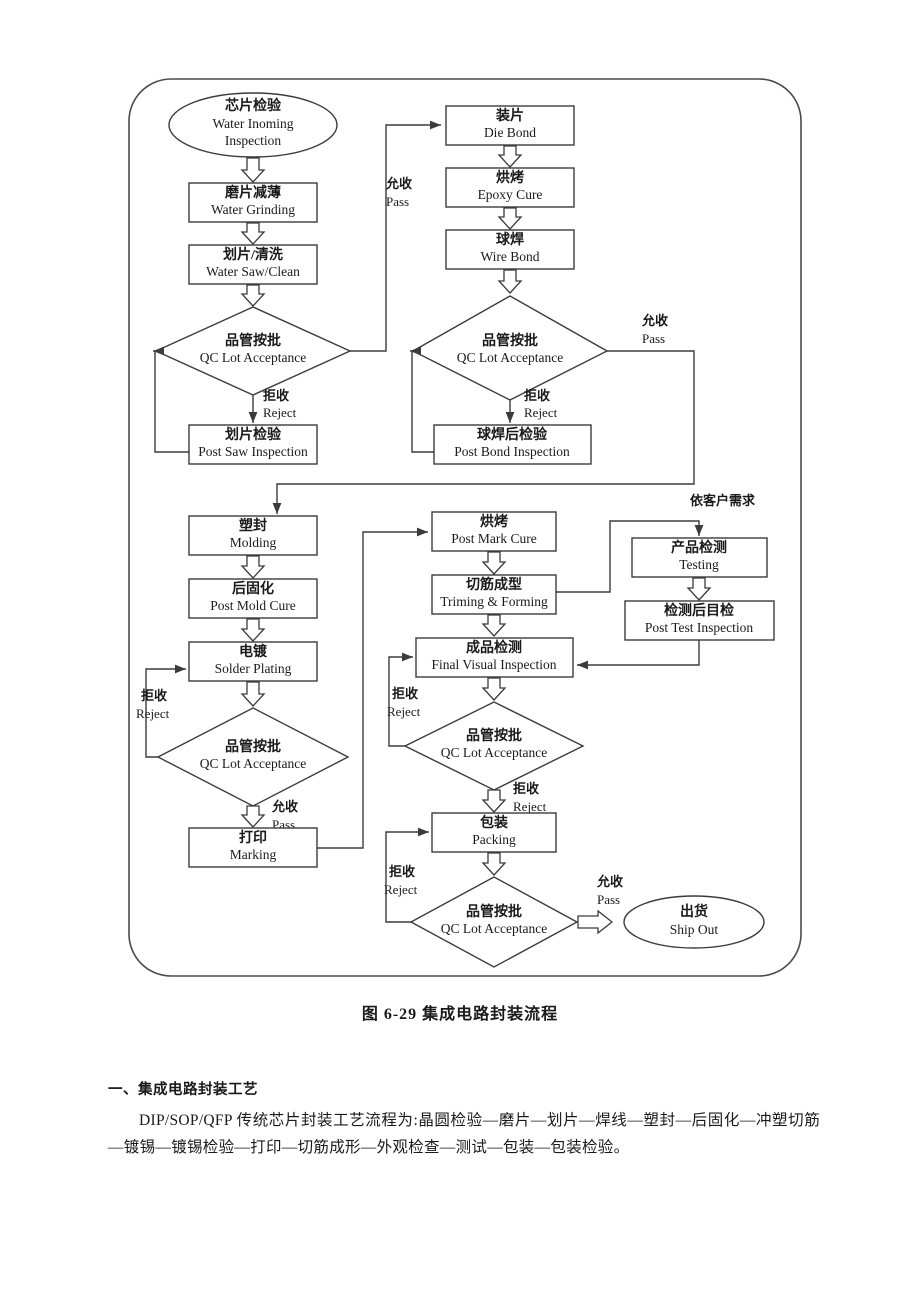 The height and width of the screenshot is (1302, 920). Describe the element at coordinates (253, 668) in the screenshot. I see `node-label-en1: Solder Plating` at that location.